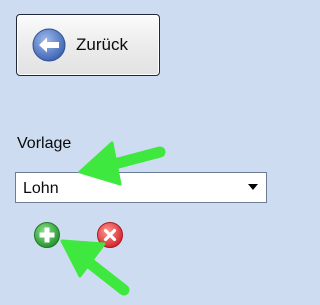 This screenshot has height=305, width=320. Describe the element at coordinates (49, 45) in the screenshot. I see `back-arrow-icon` at that location.